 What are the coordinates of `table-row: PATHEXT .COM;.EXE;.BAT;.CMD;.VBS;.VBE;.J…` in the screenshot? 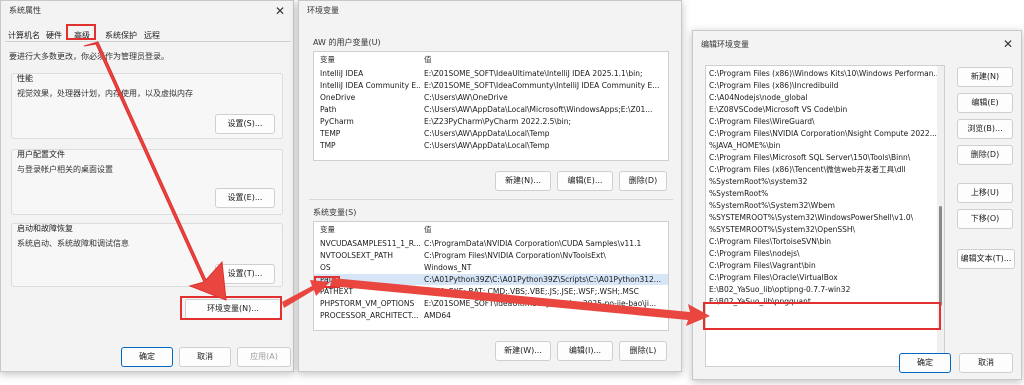 It's located at (491, 291).